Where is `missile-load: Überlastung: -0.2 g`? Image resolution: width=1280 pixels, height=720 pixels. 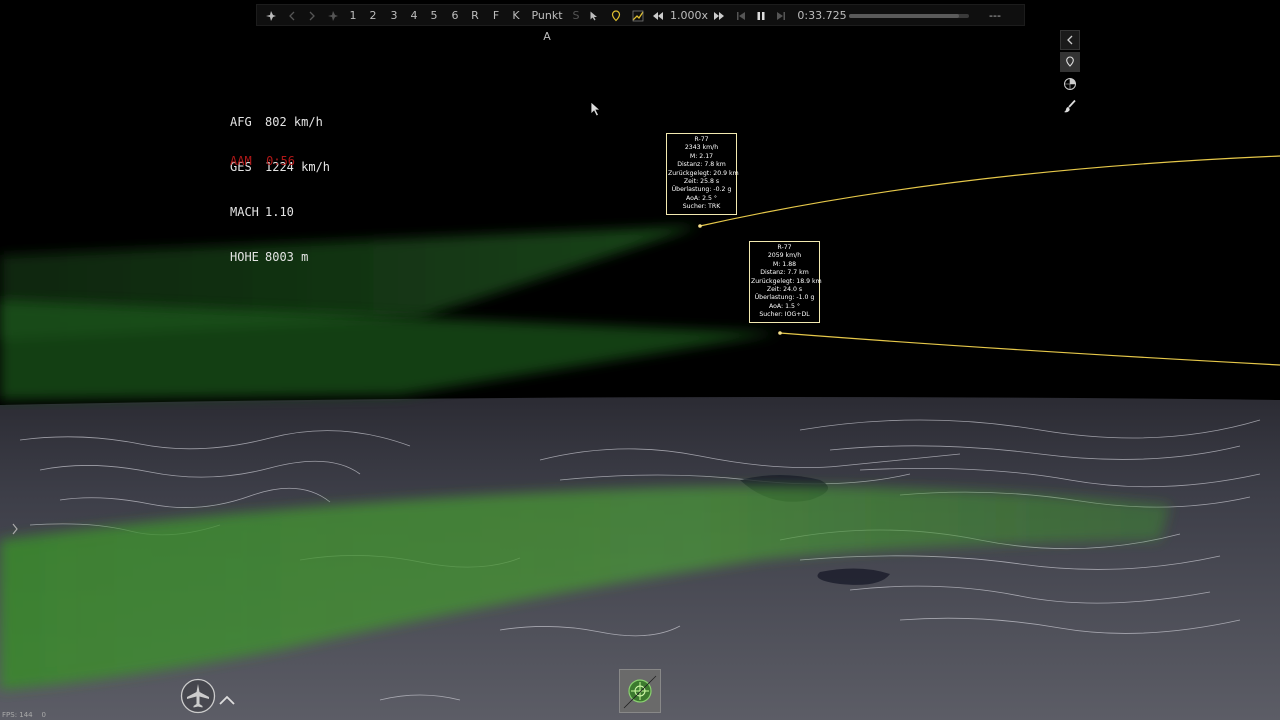
missile-load: Überlastung: -0.2 g is located at coordinates (701, 190).